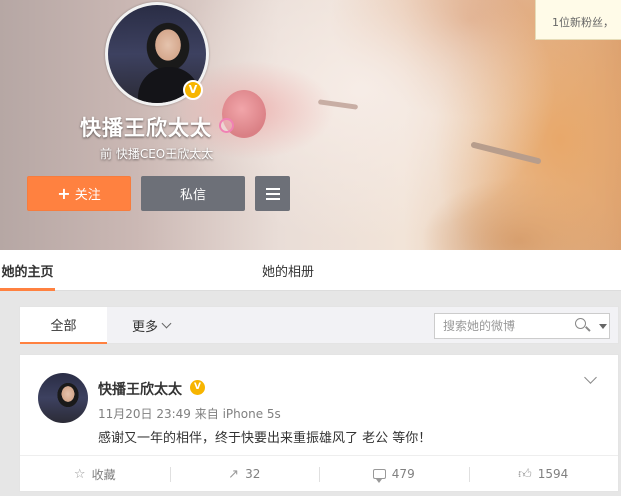  Describe the element at coordinates (157, 154) in the screenshot. I see `profile-description: 前 快播CEO王欣太太` at that location.